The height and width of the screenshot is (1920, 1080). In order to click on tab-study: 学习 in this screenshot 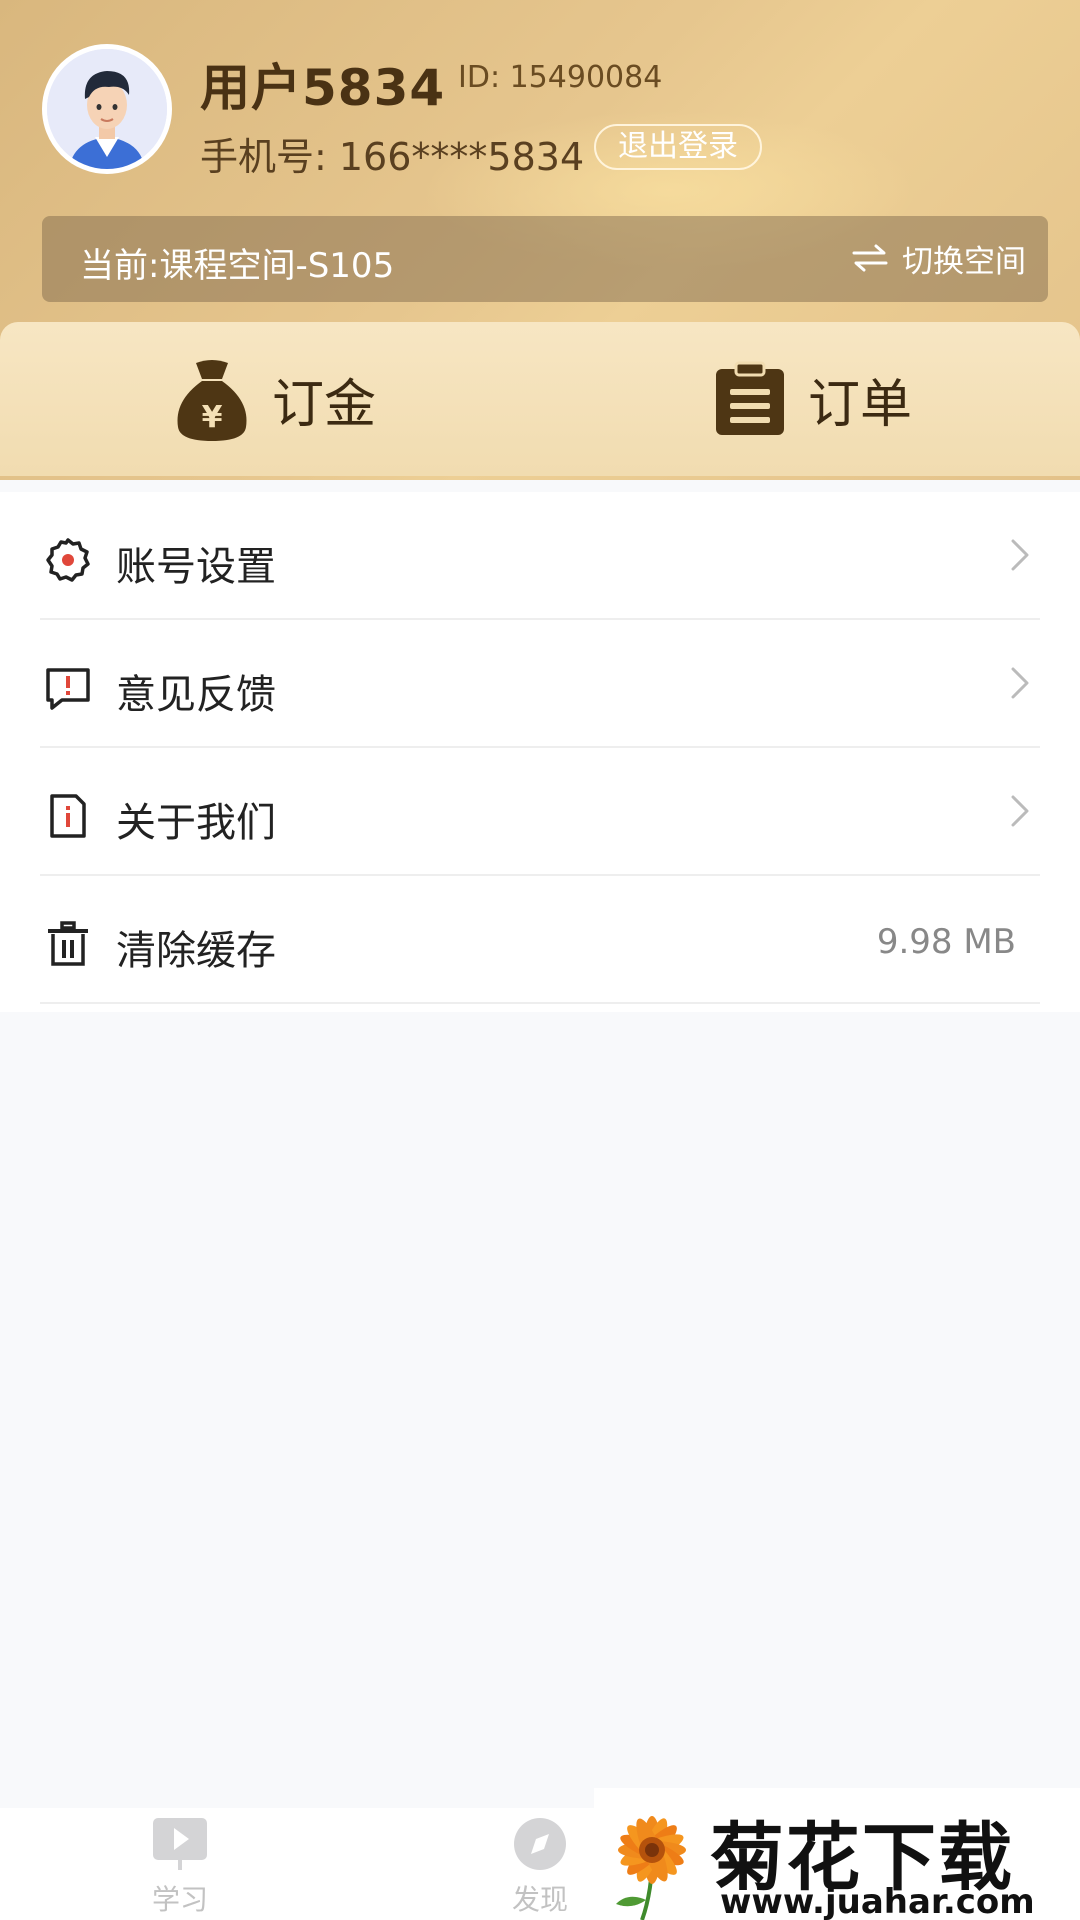, I will do `click(180, 1868)`.